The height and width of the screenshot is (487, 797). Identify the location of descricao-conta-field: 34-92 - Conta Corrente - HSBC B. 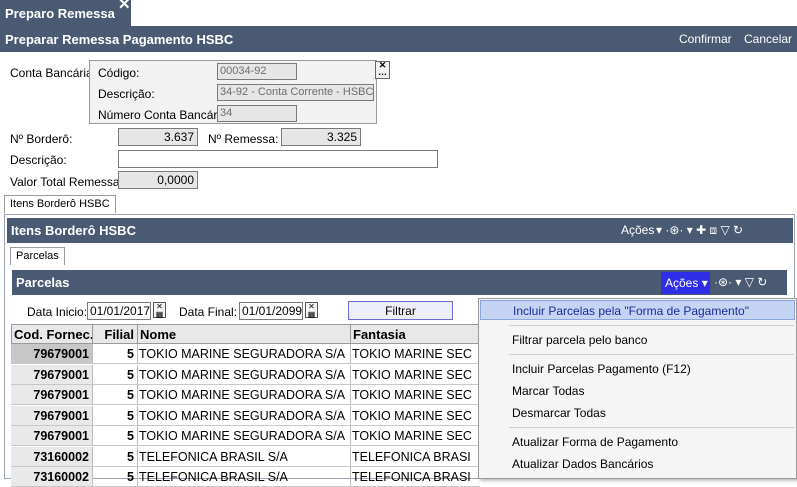
(295, 92).